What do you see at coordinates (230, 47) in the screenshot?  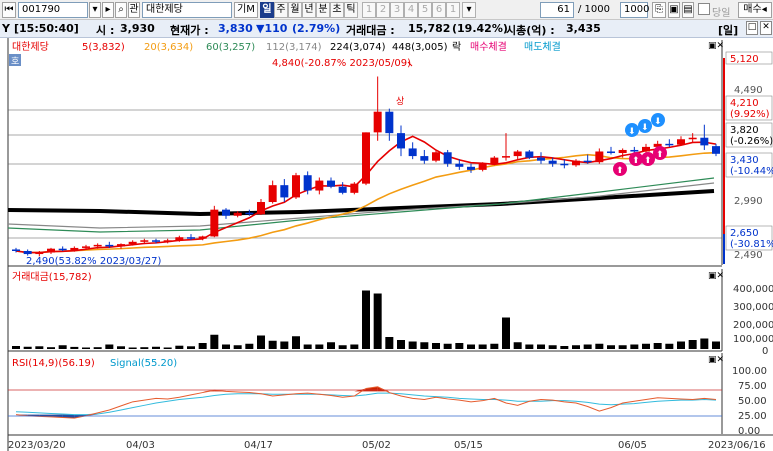 I see `legend-ma60: 60(3,257)` at bounding box center [230, 47].